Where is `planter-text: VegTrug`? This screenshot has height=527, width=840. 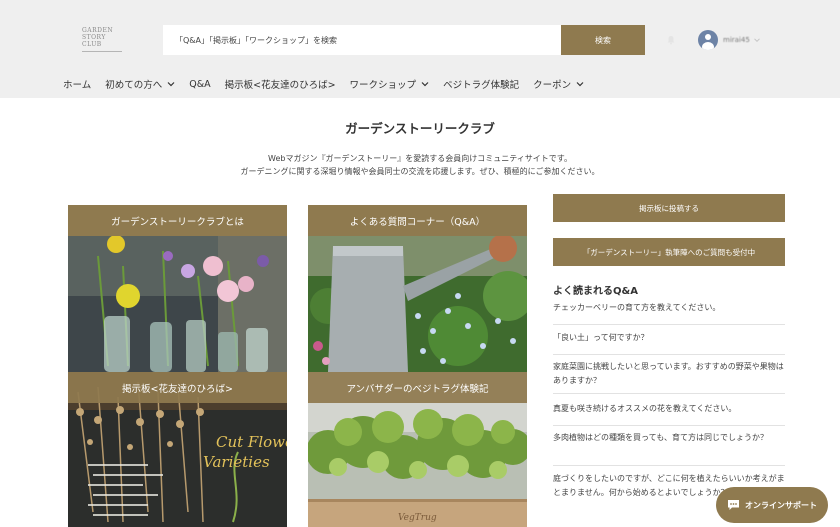 planter-text: VegTrug is located at coordinates (417, 518).